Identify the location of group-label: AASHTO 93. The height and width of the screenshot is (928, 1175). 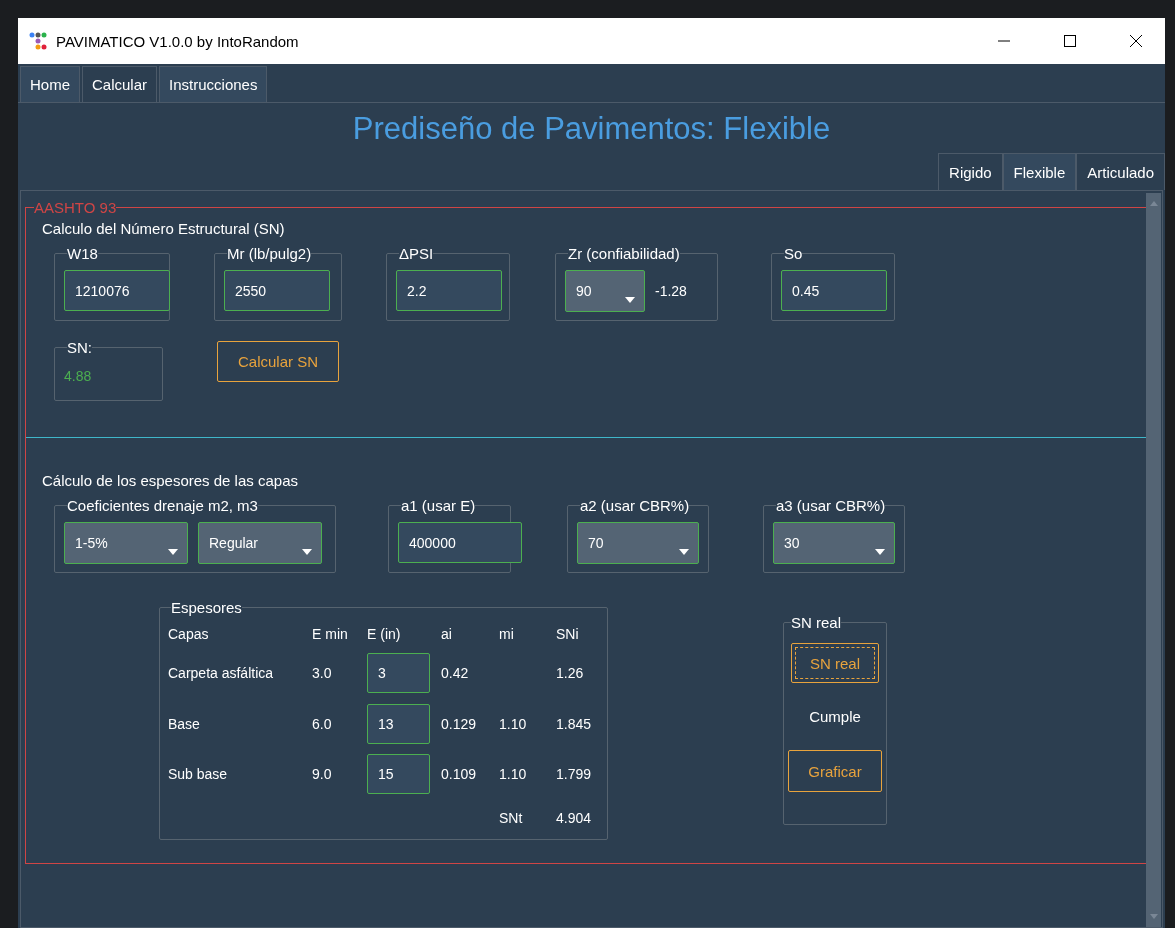
(75, 207).